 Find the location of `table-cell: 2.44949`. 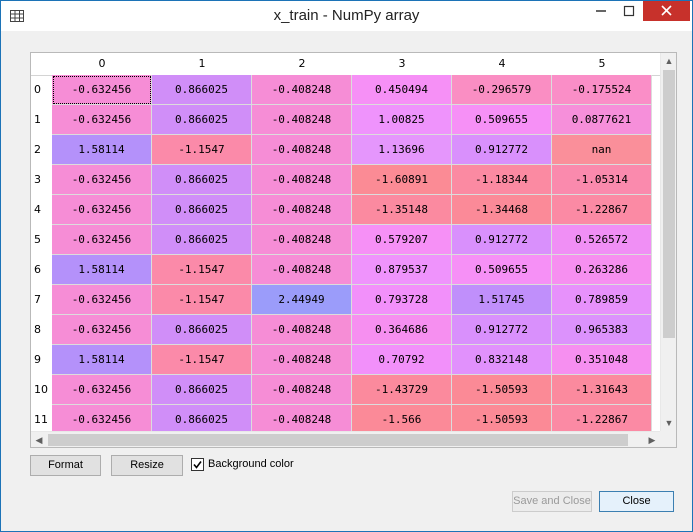

table-cell: 2.44949 is located at coordinates (302, 300).